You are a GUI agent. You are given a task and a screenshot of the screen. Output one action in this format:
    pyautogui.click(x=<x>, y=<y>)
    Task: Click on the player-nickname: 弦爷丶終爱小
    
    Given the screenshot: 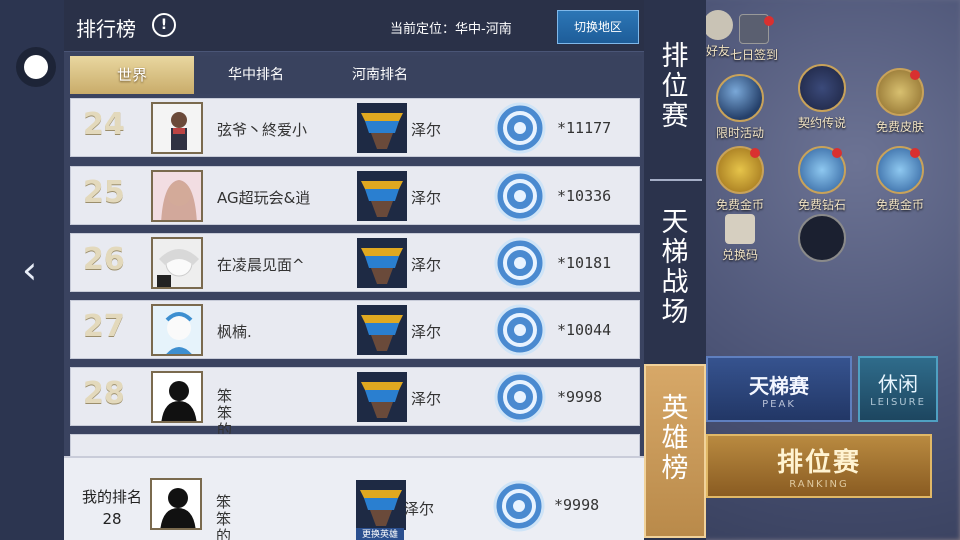 What is the action you would take?
    pyautogui.click(x=262, y=130)
    